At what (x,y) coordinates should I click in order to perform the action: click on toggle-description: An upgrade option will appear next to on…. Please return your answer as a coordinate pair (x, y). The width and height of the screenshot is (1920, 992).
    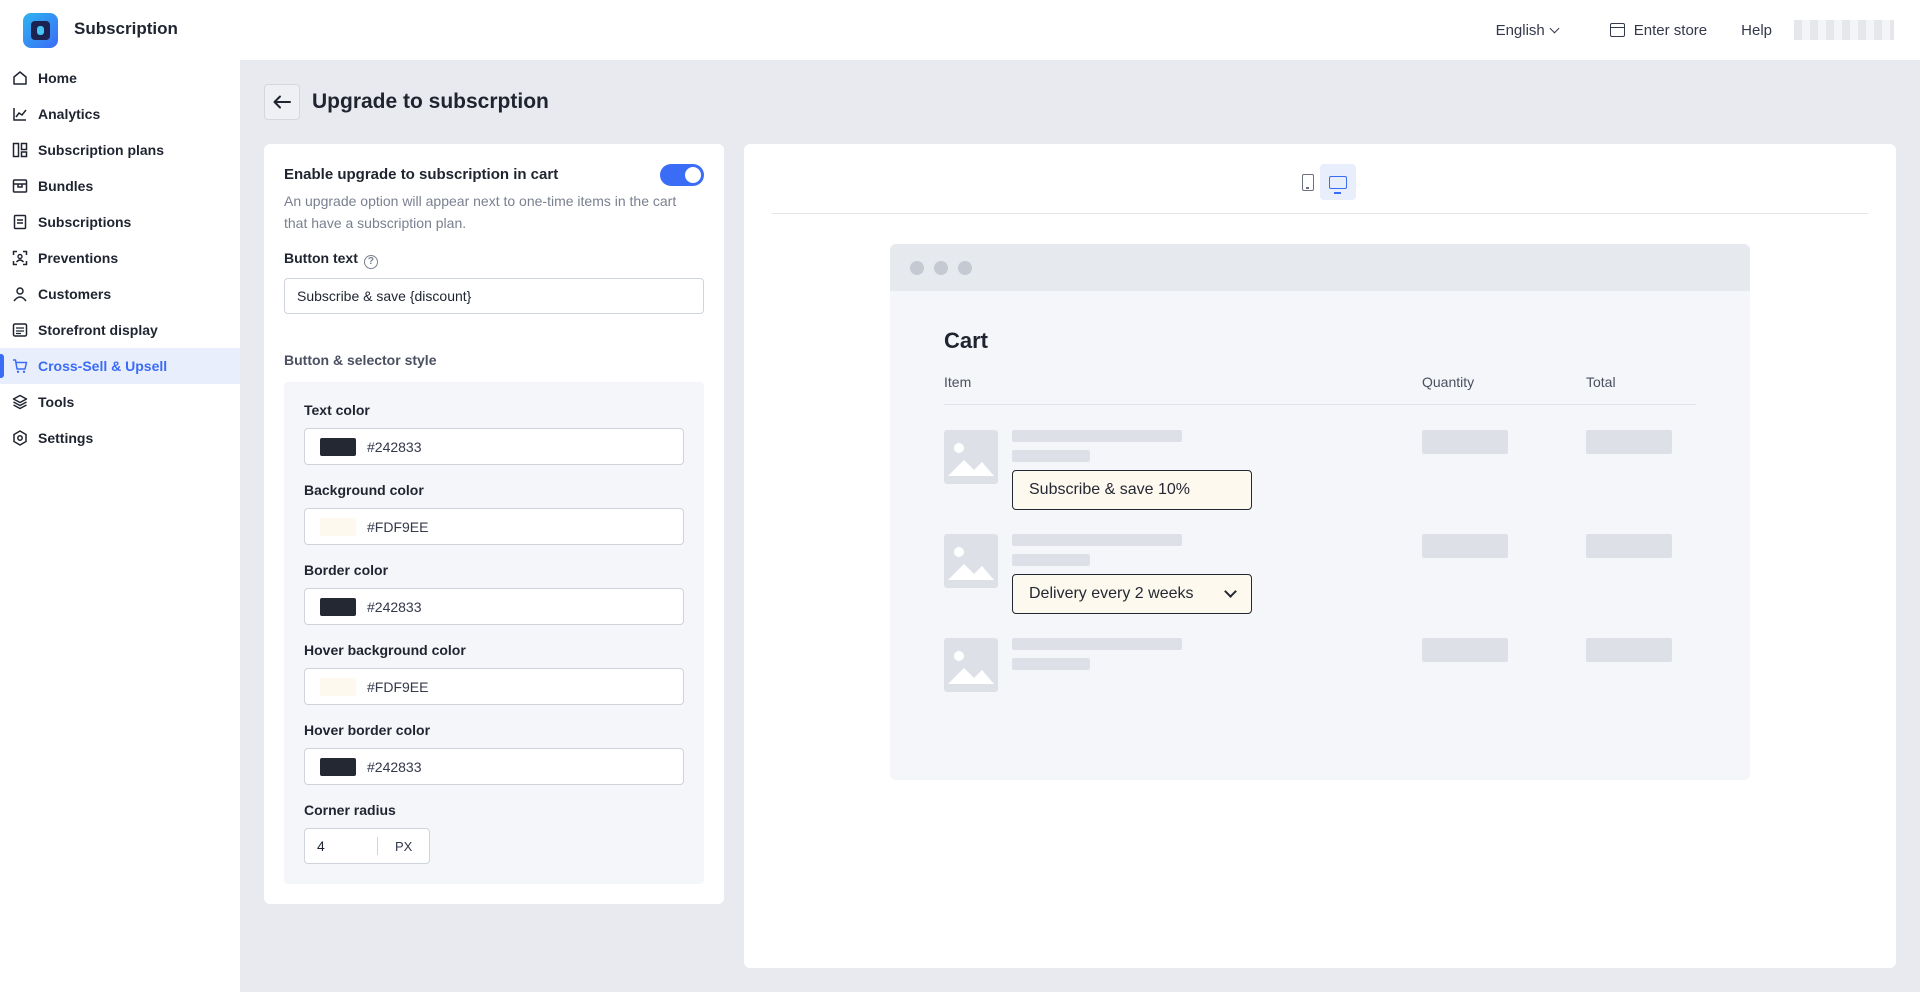
    Looking at the image, I should click on (480, 212).